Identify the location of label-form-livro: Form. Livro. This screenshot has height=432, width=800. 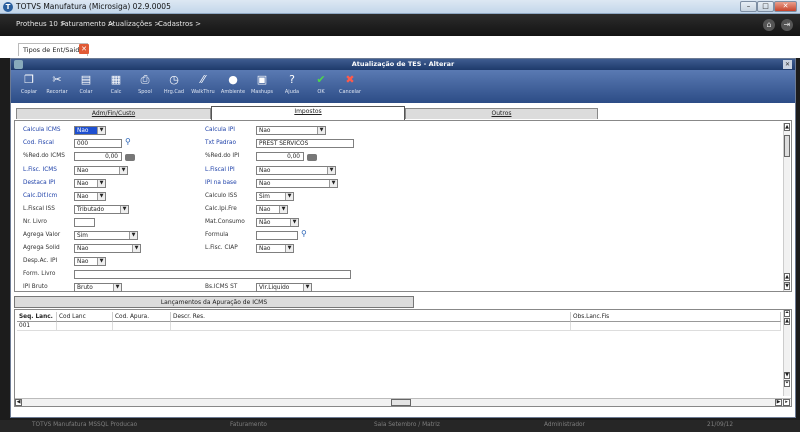
(39, 274).